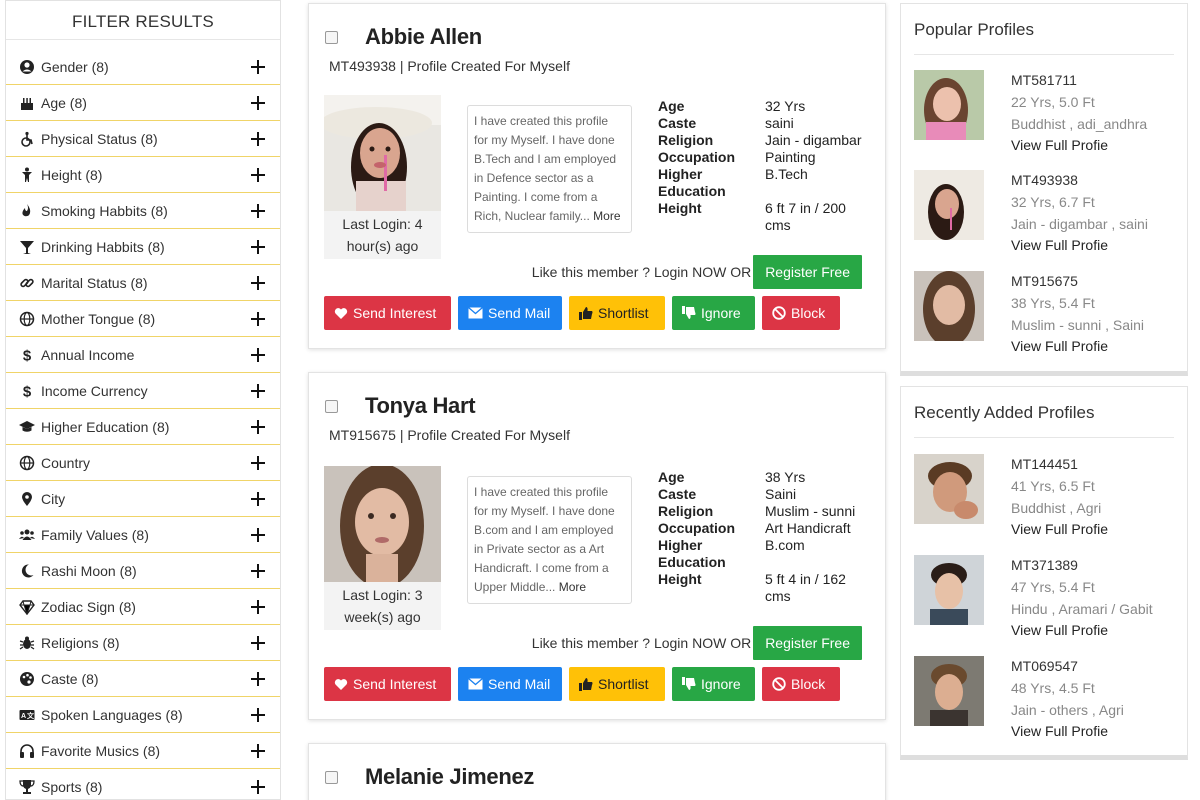 The height and width of the screenshot is (800, 1200). I want to click on filter-item: Physical Status (8), so click(143, 139).